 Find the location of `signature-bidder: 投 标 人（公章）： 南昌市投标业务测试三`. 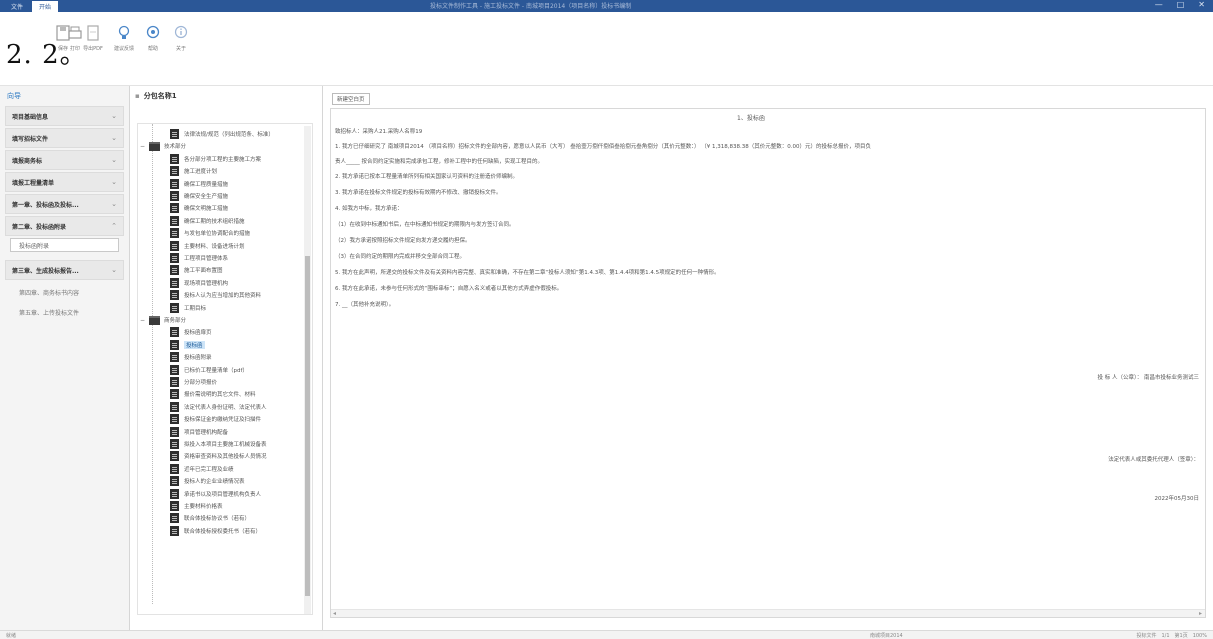

signature-bidder: 投 标 人（公章）： 南昌市投标业务测试三 is located at coordinates (1148, 378).